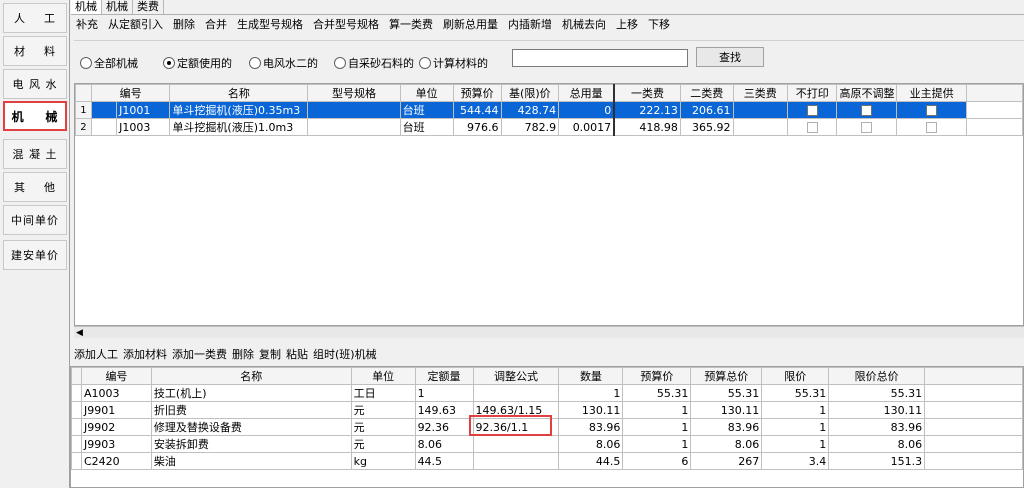  I want to click on scroll-left-icon: ◀, so click(79, 333).